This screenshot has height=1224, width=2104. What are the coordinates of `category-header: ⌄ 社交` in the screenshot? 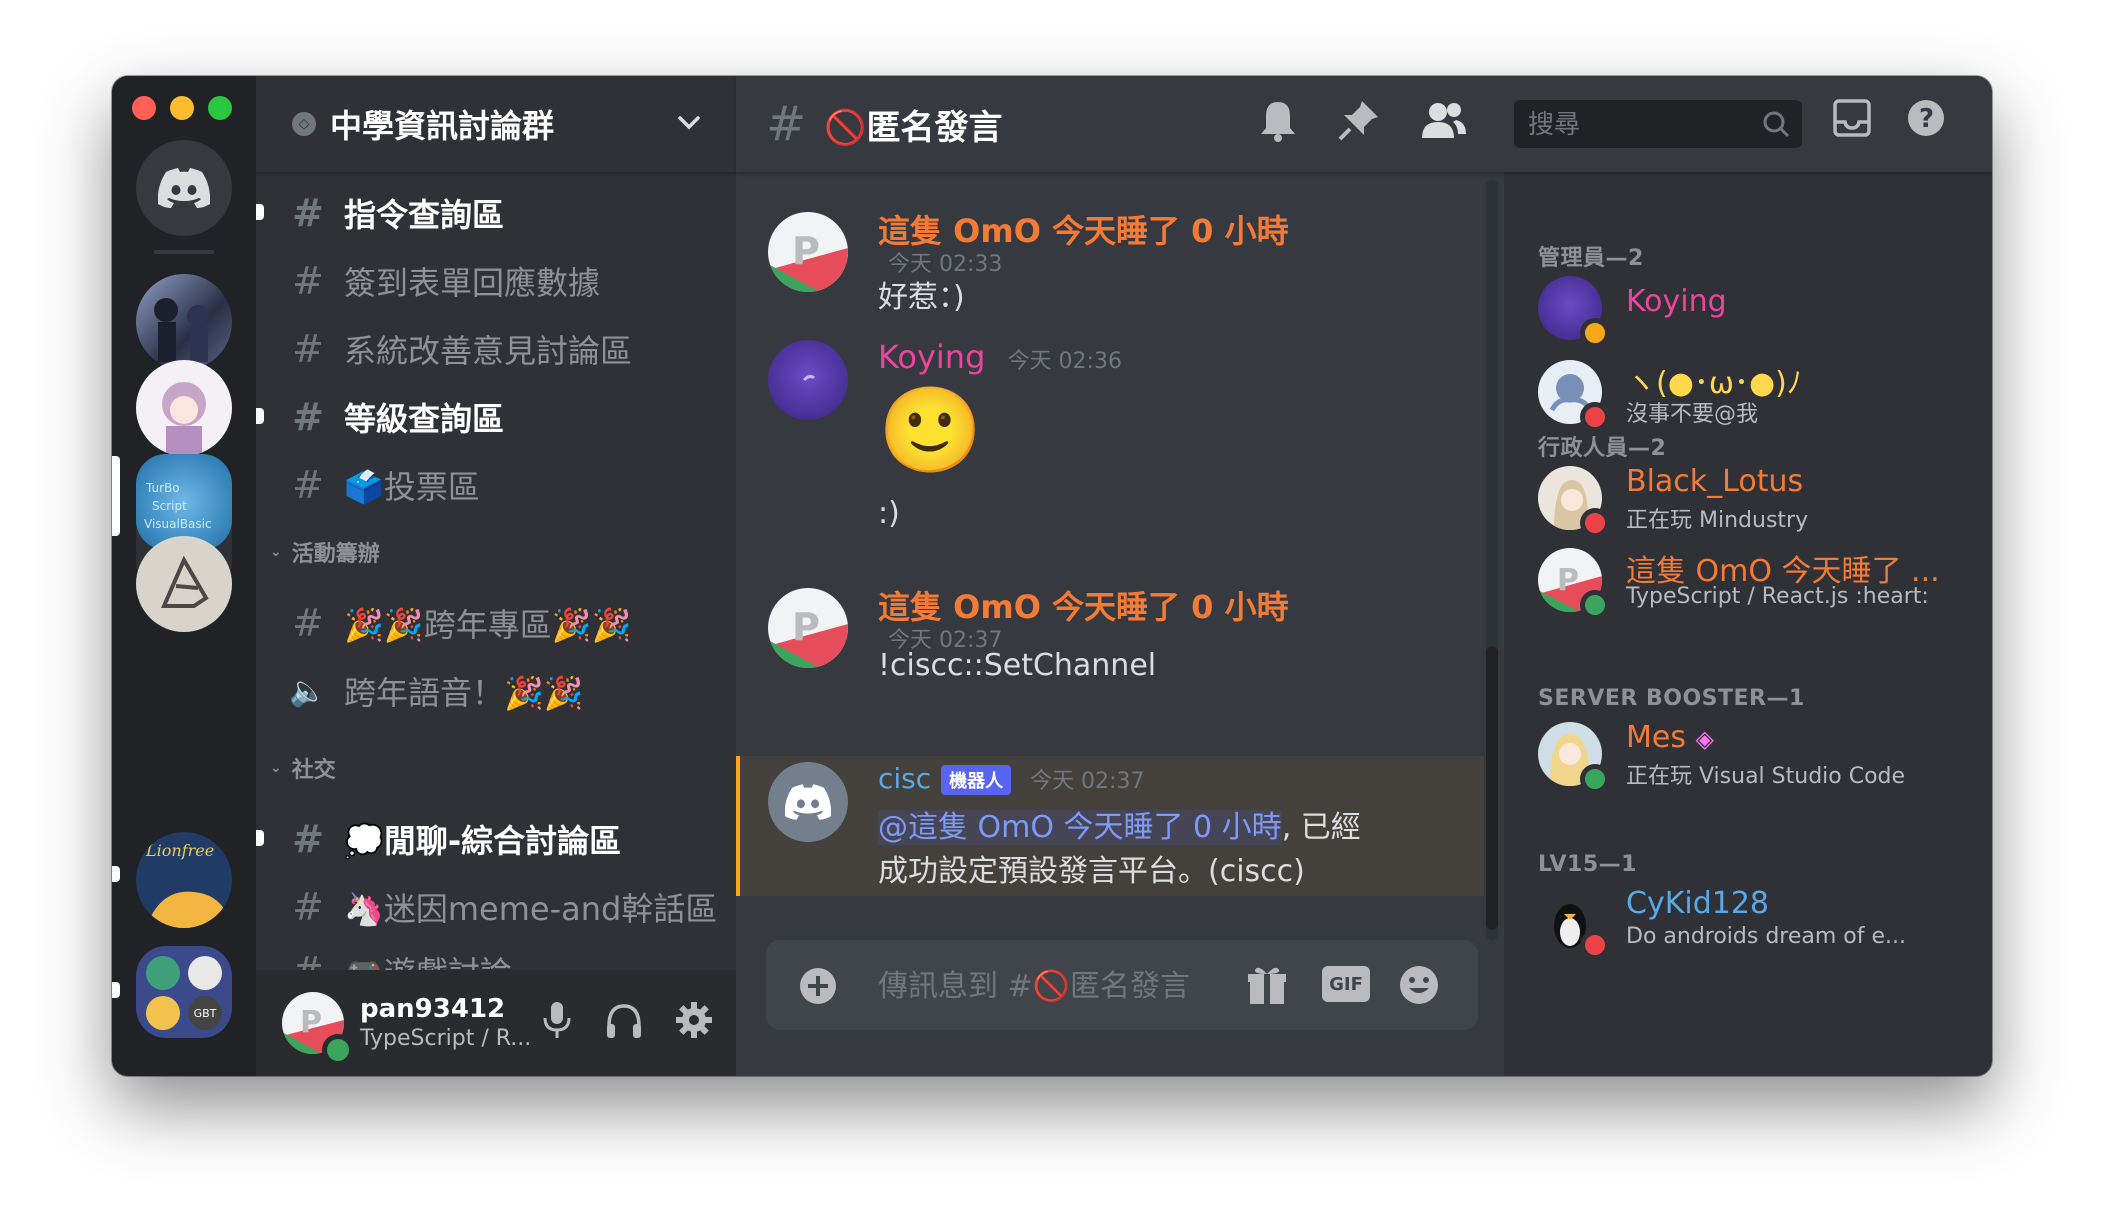 It's located at (303, 768).